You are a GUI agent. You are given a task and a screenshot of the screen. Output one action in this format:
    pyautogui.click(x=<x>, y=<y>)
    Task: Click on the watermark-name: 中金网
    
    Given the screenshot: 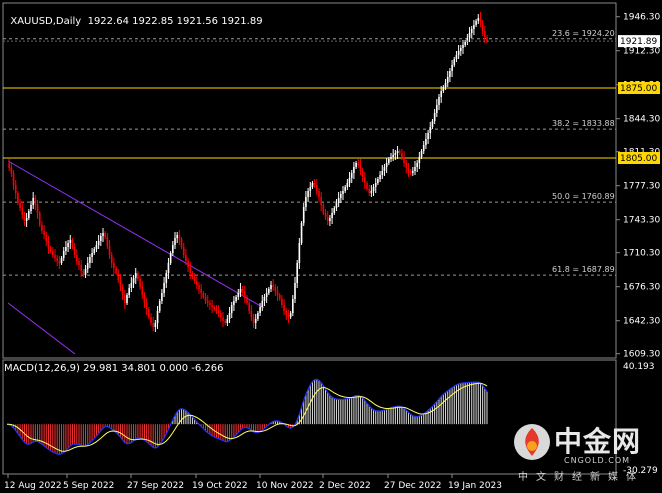 What is the action you would take?
    pyautogui.click(x=598, y=441)
    